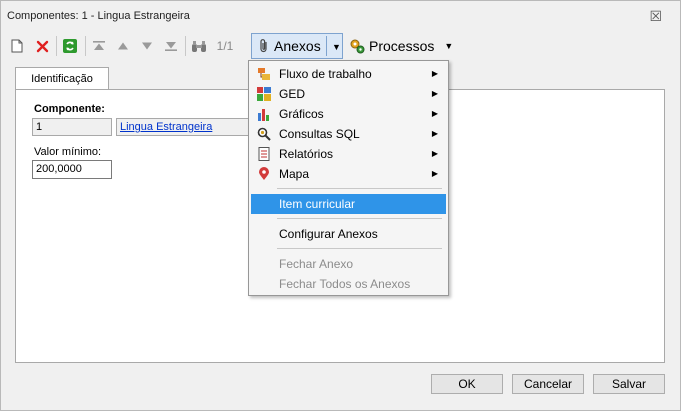  I want to click on first-record-button, so click(99, 46).